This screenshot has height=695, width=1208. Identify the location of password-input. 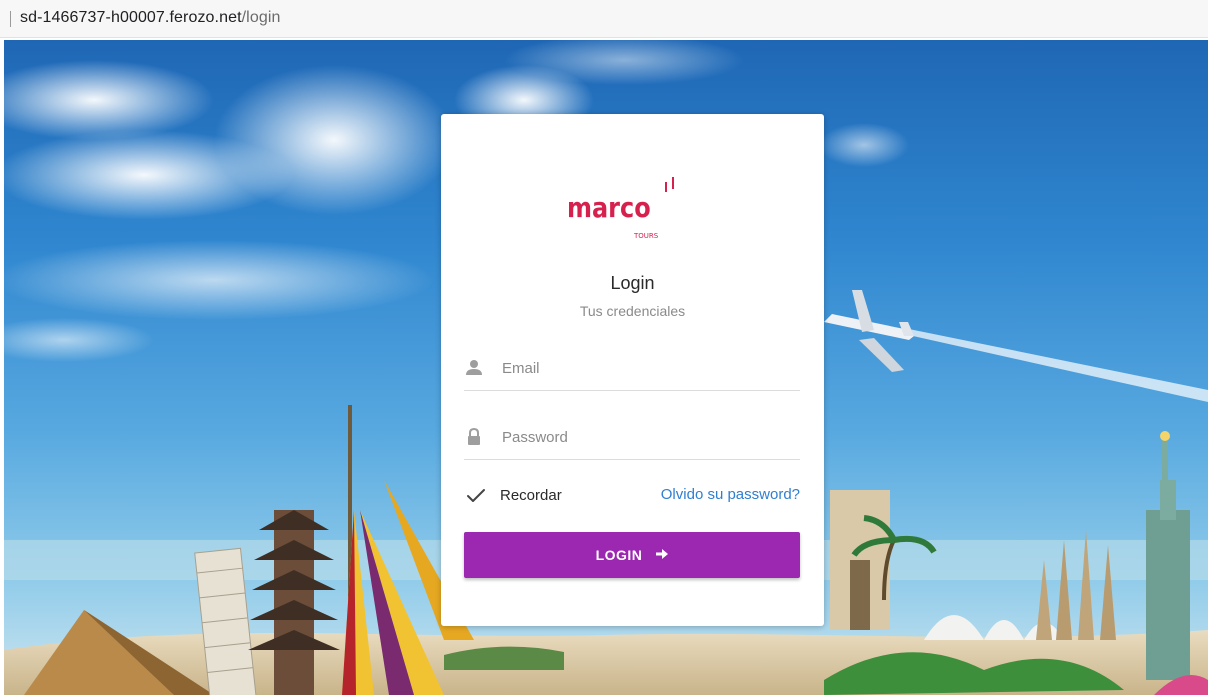
(647, 437).